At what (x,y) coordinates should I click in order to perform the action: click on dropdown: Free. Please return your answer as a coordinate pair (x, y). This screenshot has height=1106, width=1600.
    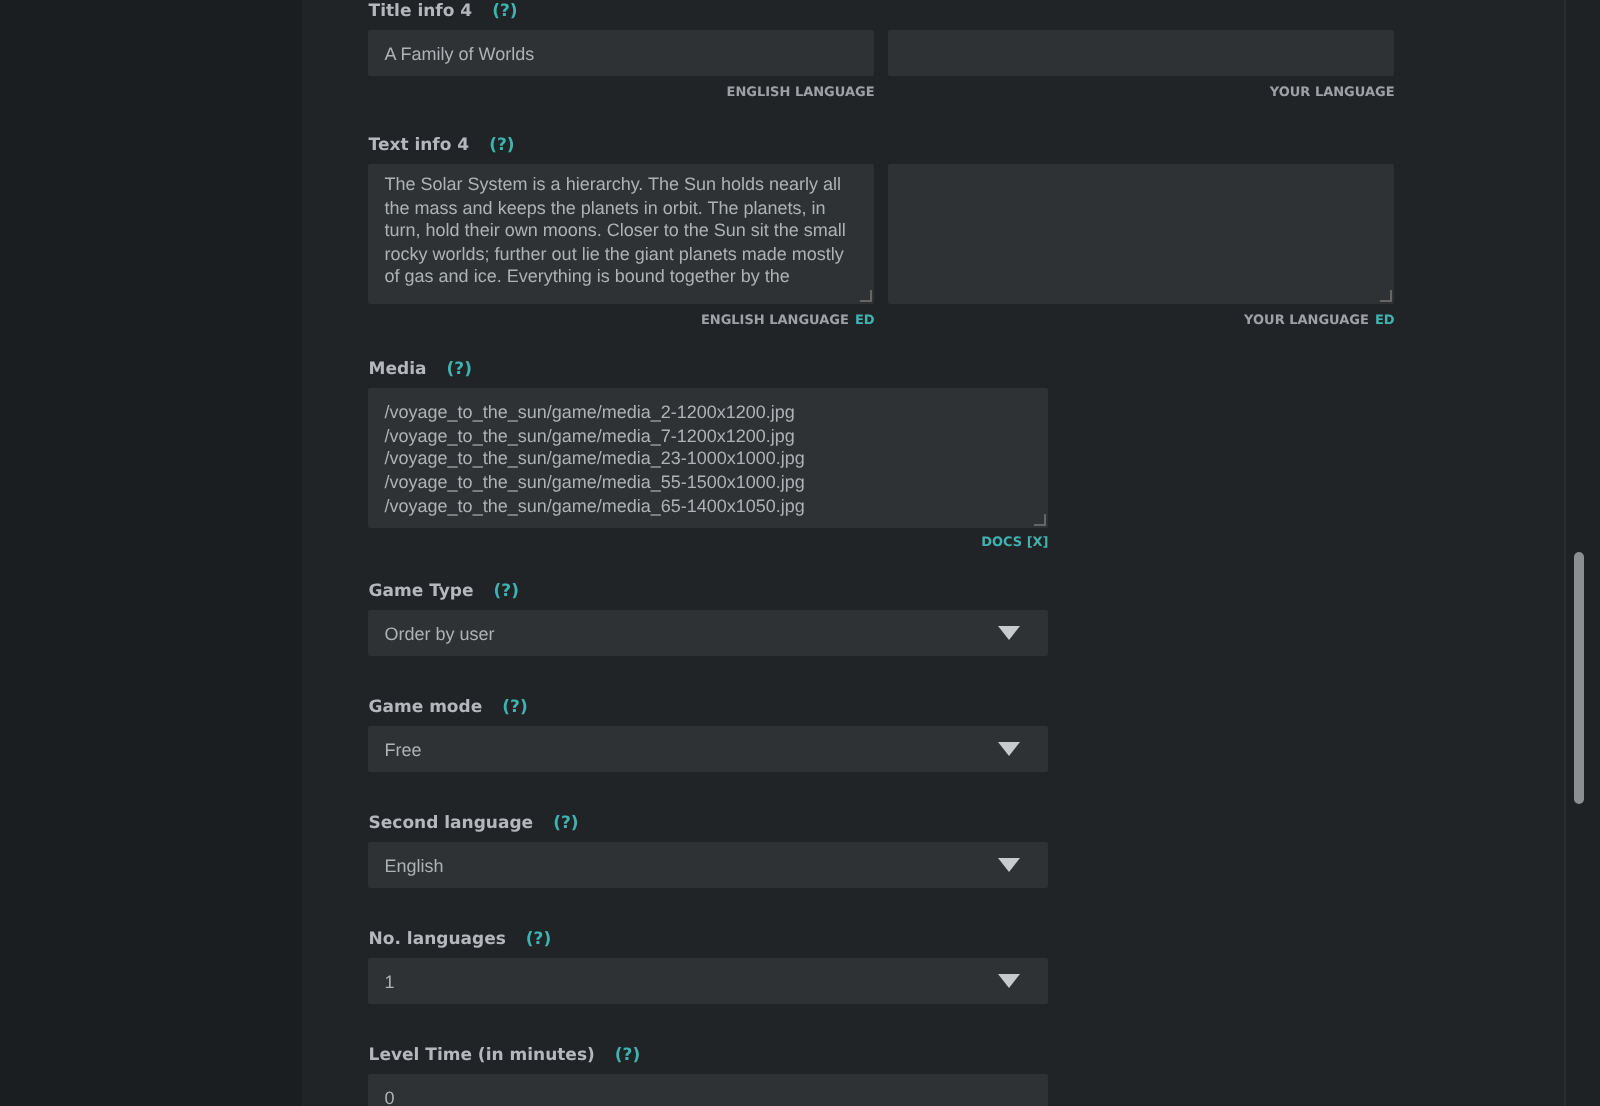
    Looking at the image, I should click on (708, 749).